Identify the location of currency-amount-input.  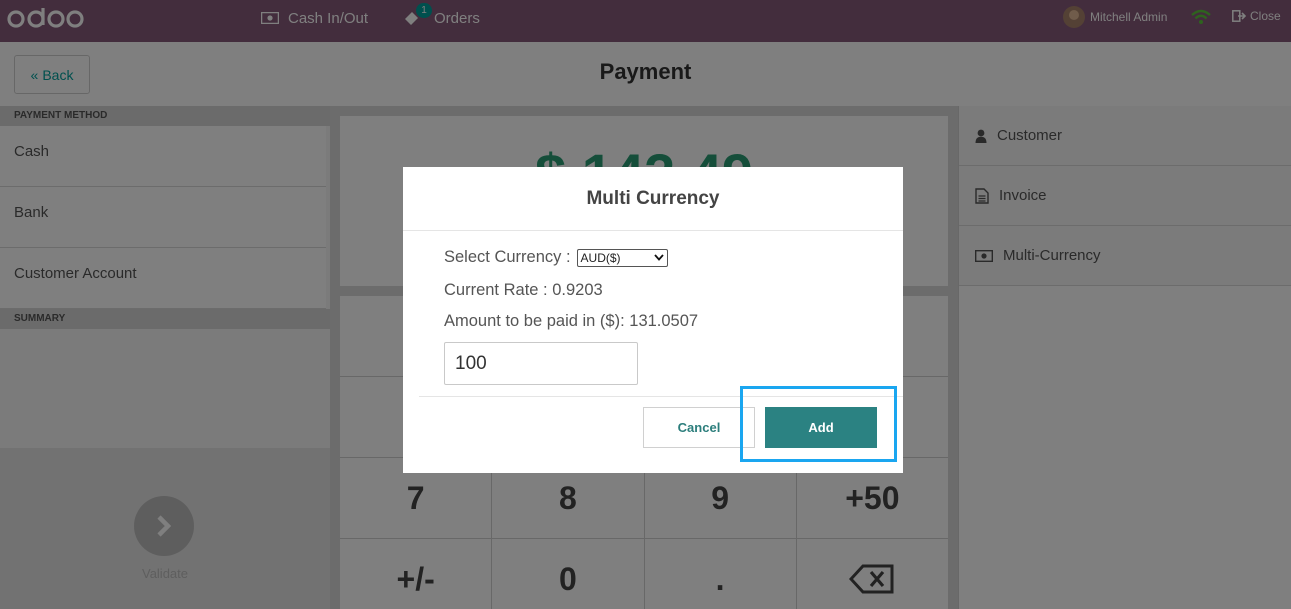
(541, 363).